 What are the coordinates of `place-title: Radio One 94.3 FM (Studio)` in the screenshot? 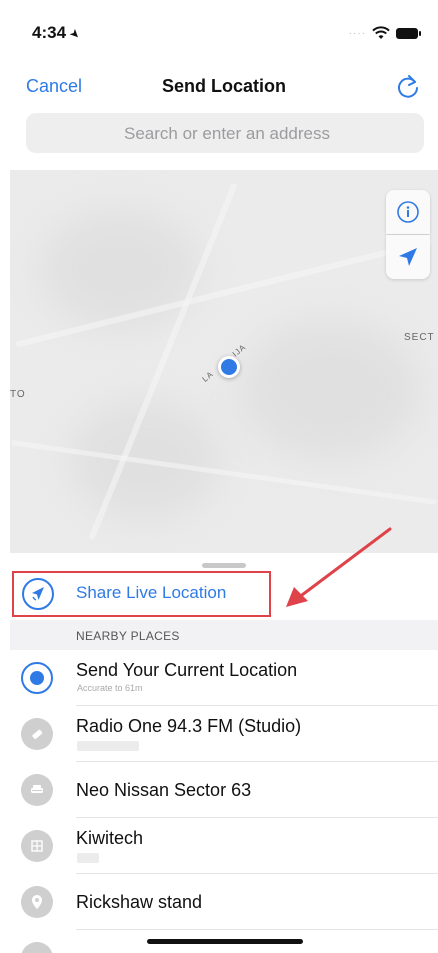 It's located at (189, 726).